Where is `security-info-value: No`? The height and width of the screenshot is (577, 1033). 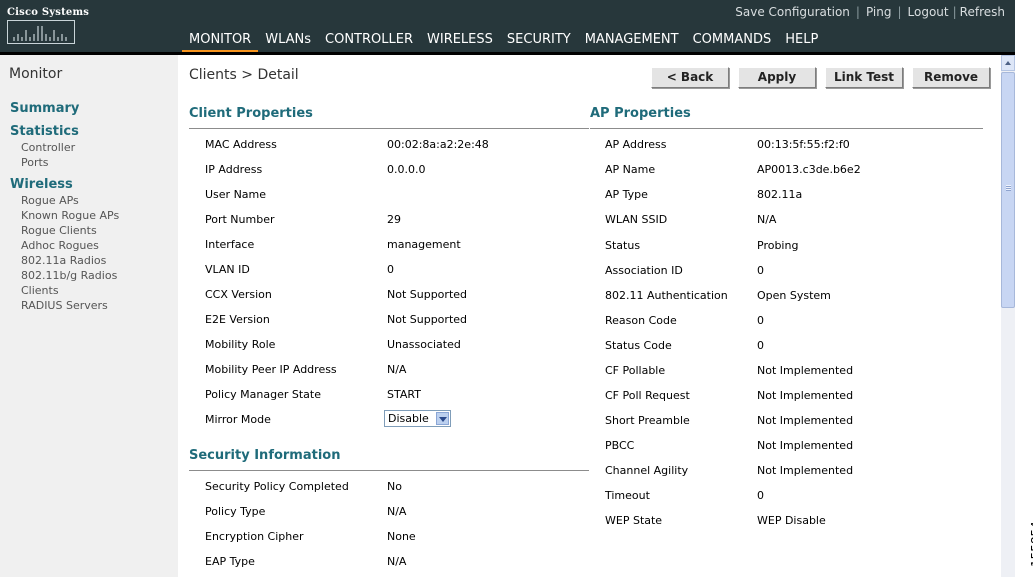
security-info-value: No is located at coordinates (394, 486).